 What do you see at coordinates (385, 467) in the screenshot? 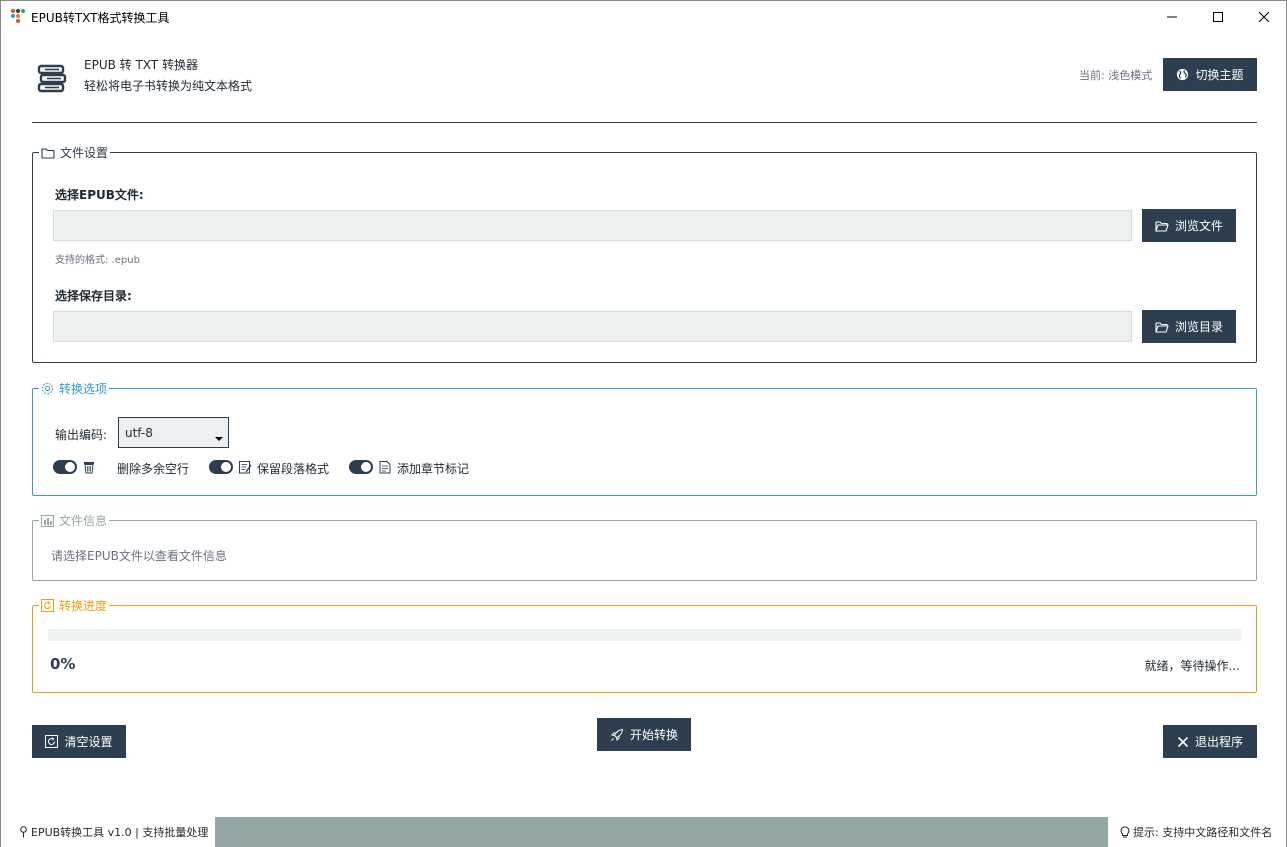
I see `document-icon` at bounding box center [385, 467].